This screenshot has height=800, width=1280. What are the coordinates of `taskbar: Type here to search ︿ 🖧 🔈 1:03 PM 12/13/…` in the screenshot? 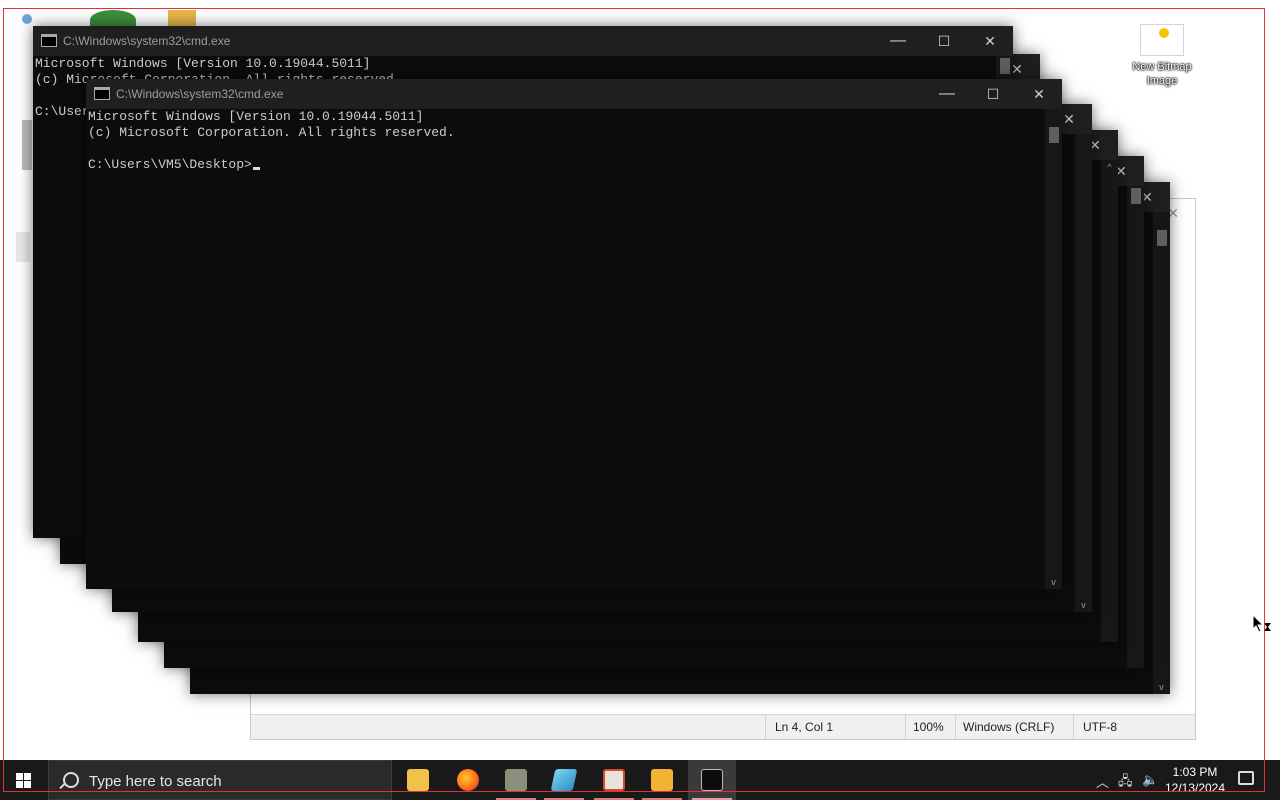 It's located at (640, 780).